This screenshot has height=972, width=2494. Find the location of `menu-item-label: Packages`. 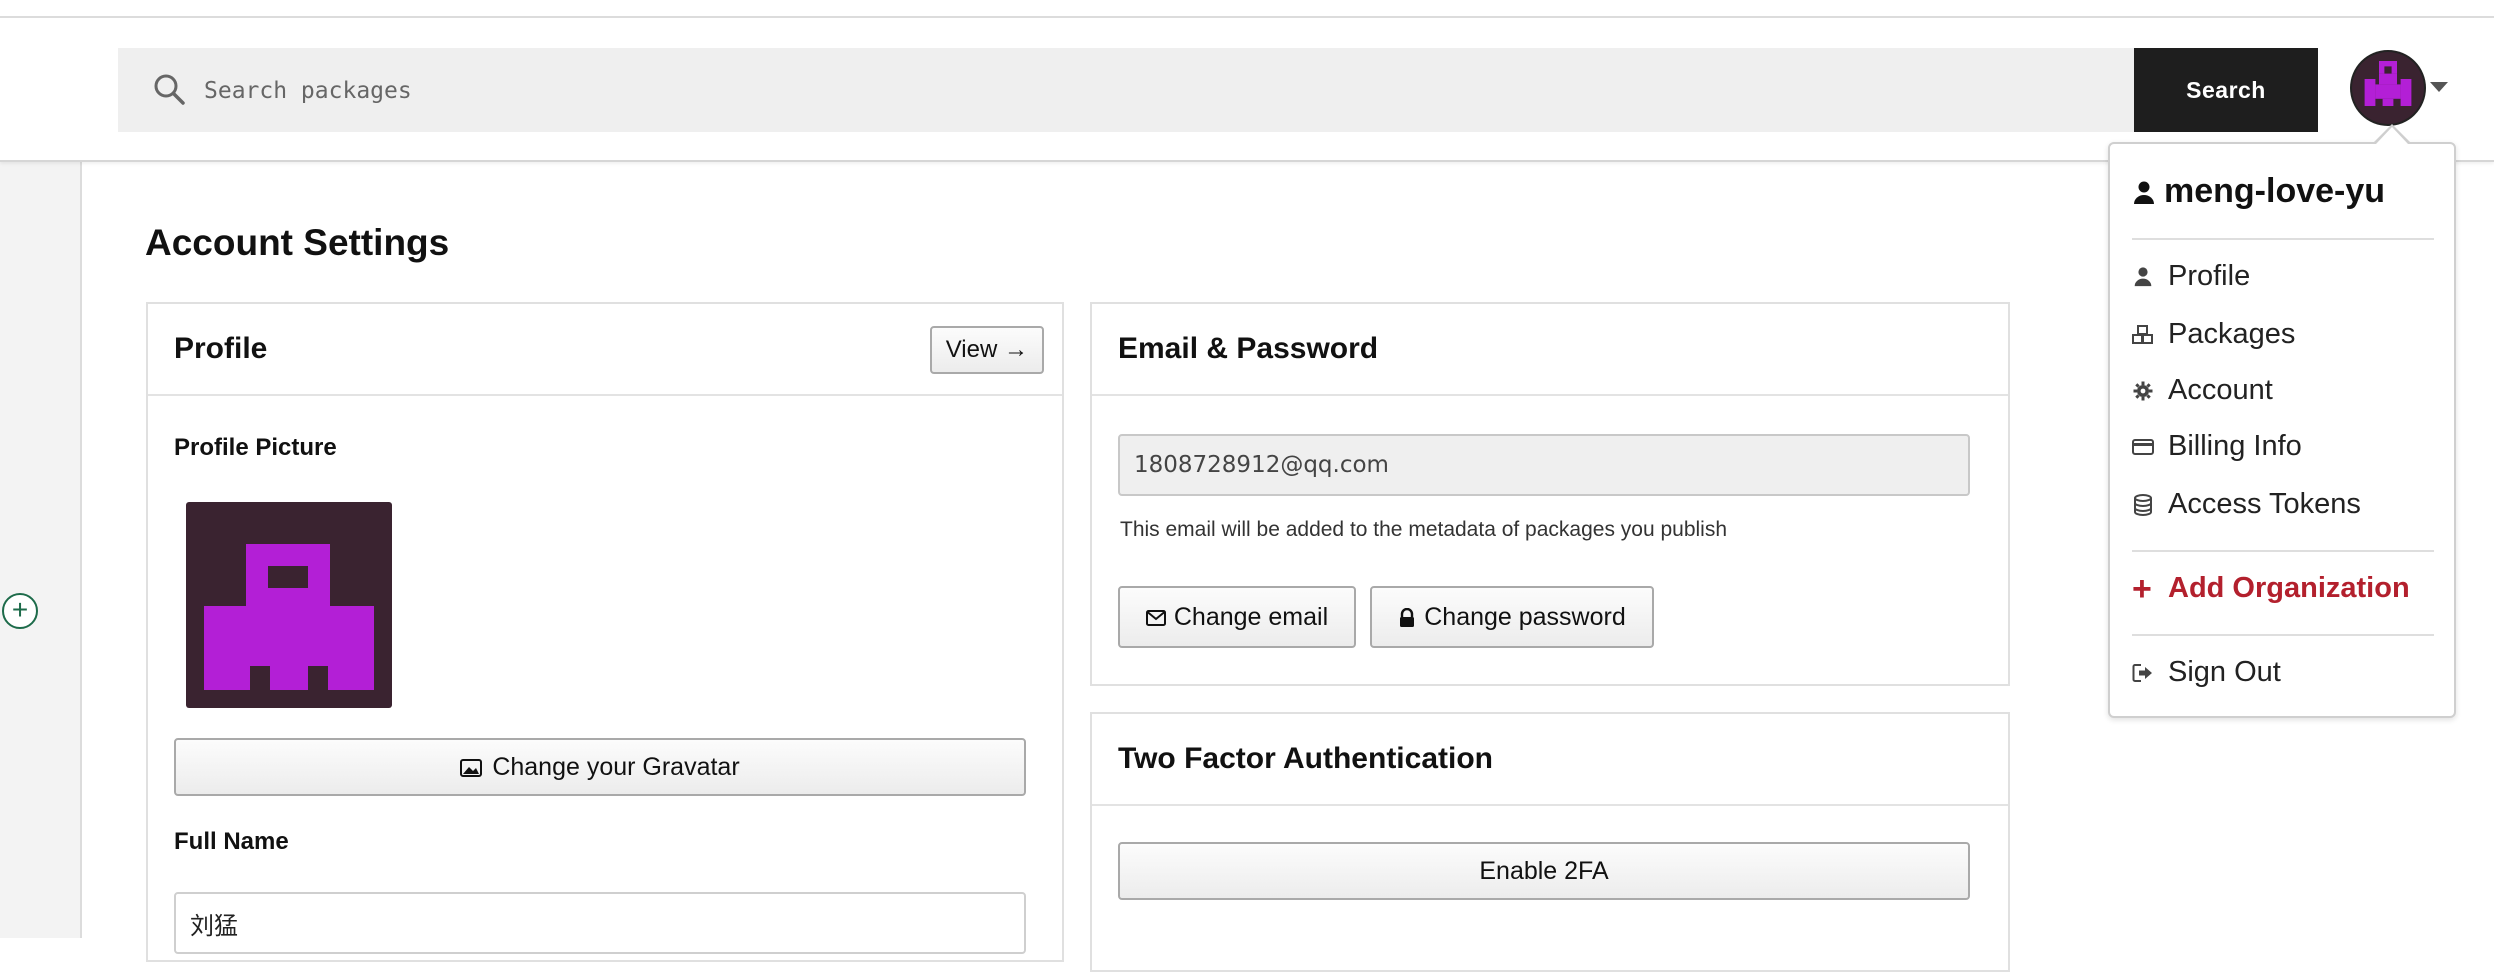

menu-item-label: Packages is located at coordinates (2232, 334).